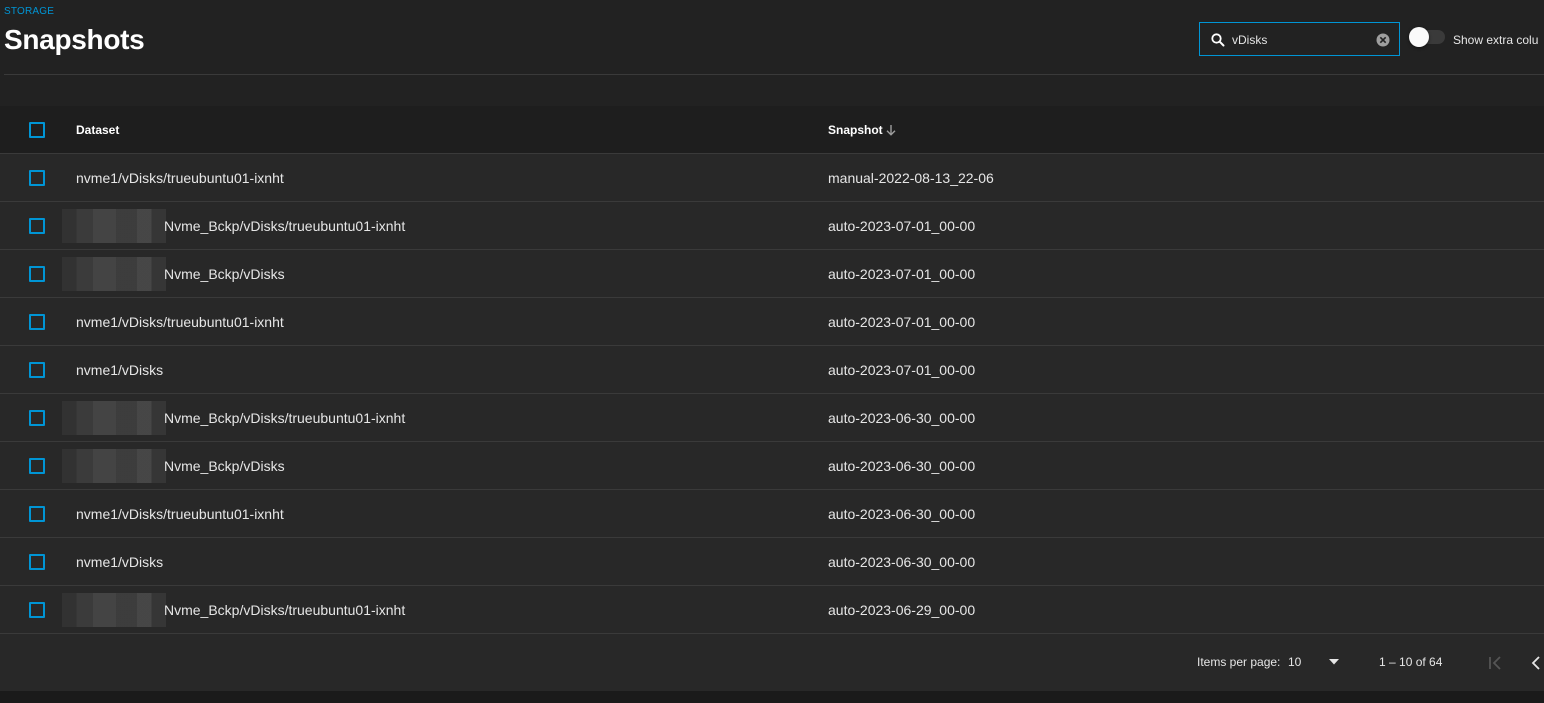 The image size is (1544, 703). What do you see at coordinates (911, 178) in the screenshot?
I see `snapshot-cell: manual-2022-08-13_22-06` at bounding box center [911, 178].